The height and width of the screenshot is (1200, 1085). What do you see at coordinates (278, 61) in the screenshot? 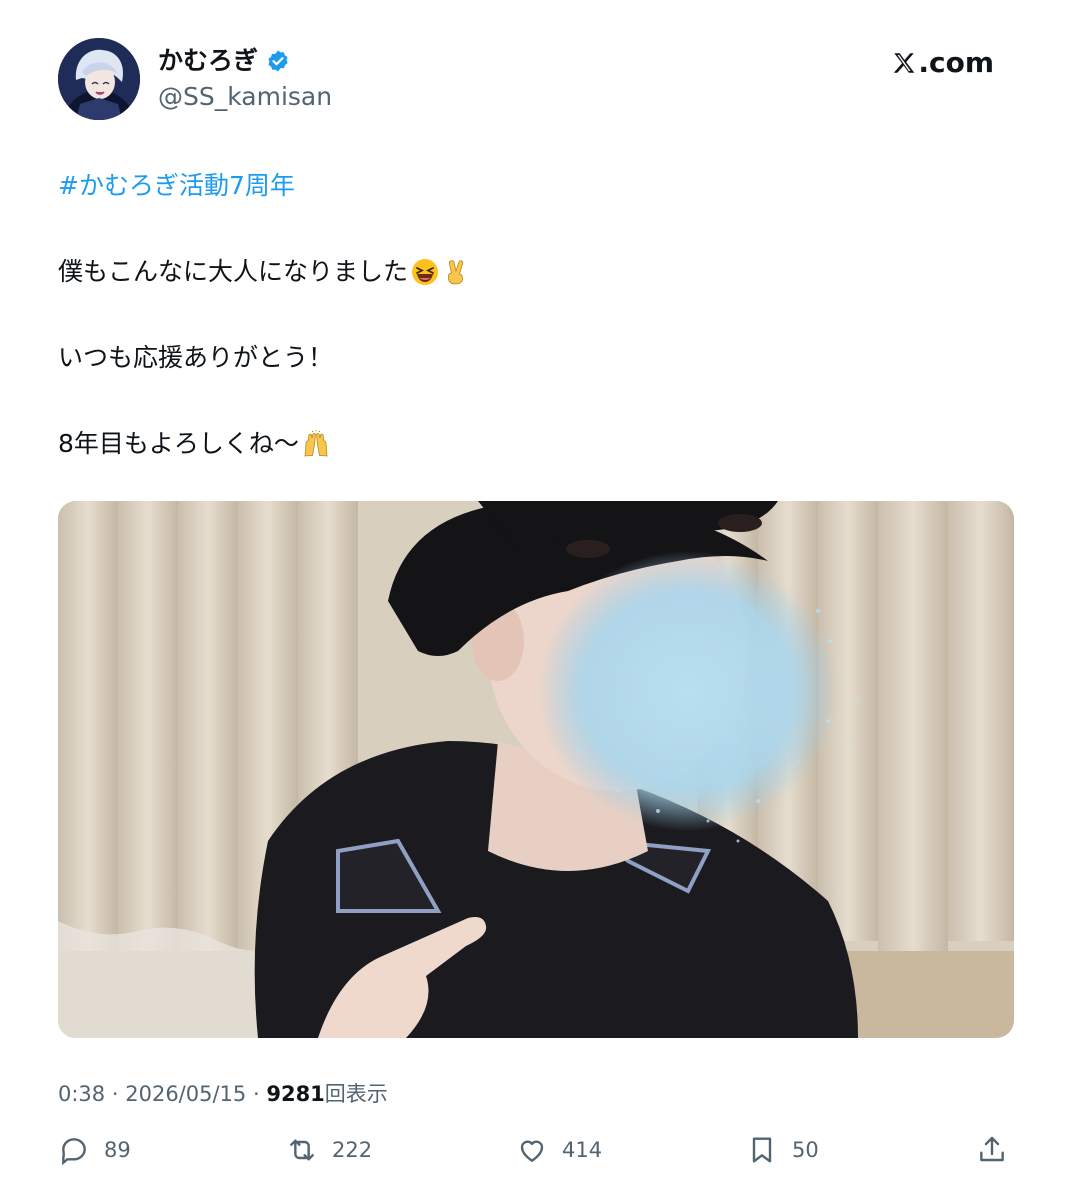
I see `verified-badge-icon` at bounding box center [278, 61].